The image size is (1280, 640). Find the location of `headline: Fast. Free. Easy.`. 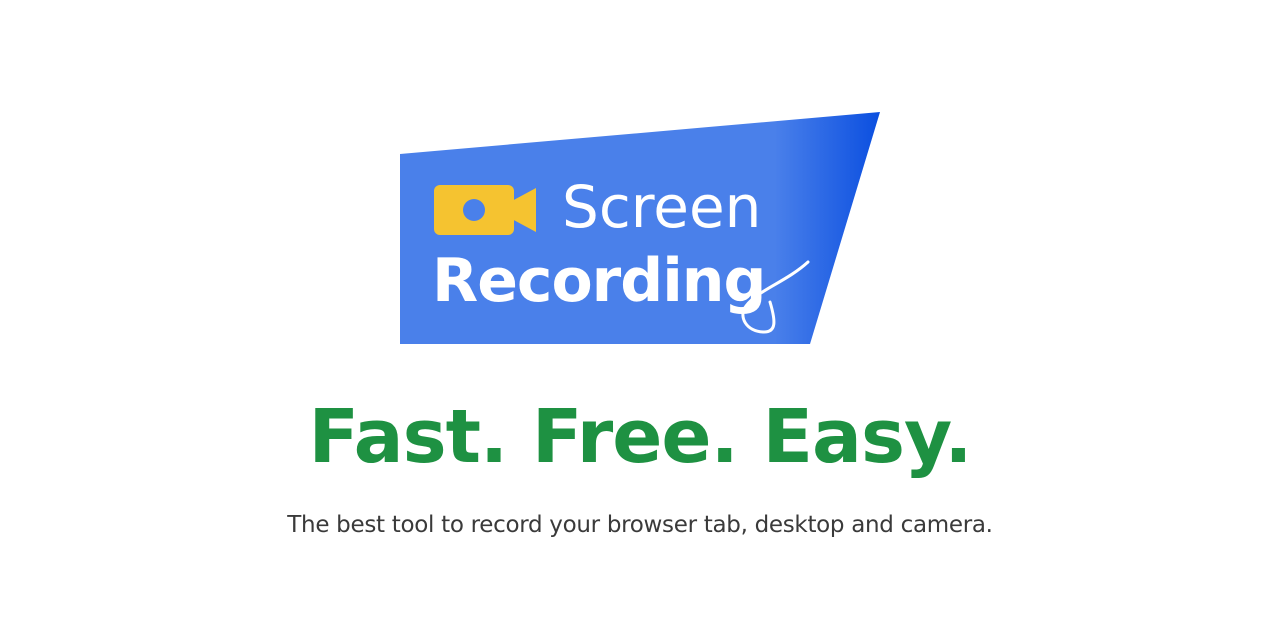

headline: Fast. Free. Easy. is located at coordinates (640, 437).